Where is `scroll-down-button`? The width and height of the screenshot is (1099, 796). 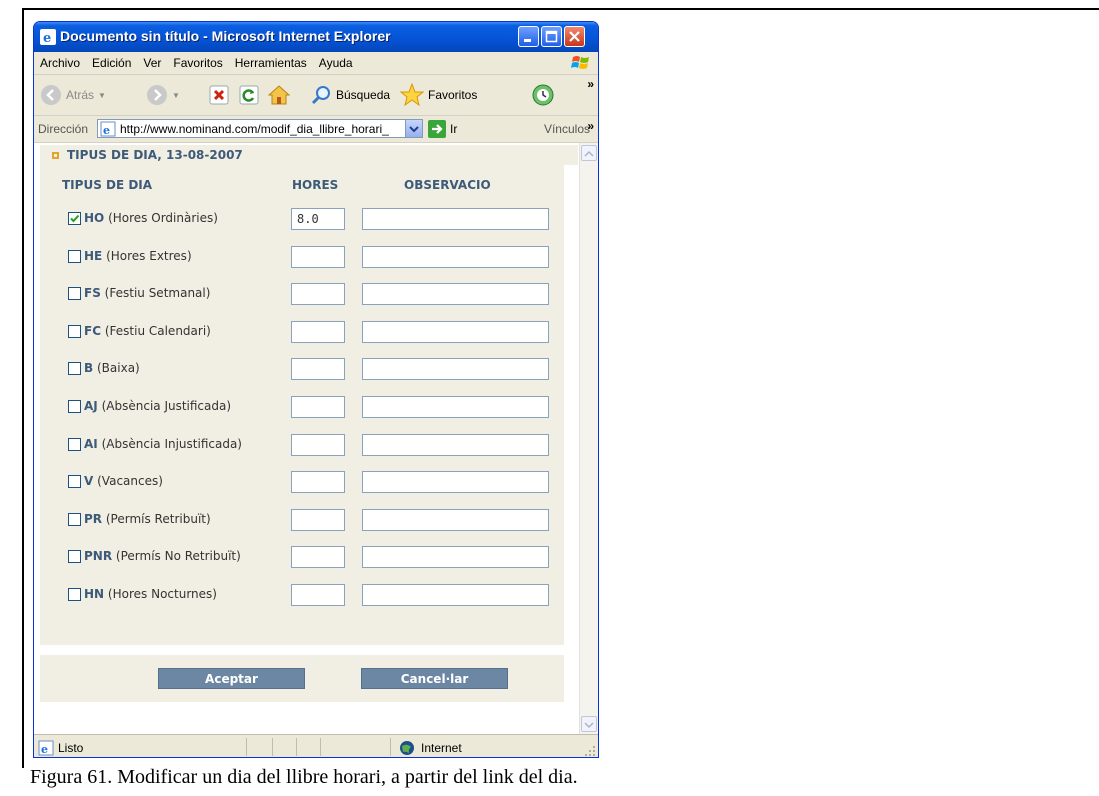
scroll-down-button is located at coordinates (589, 724).